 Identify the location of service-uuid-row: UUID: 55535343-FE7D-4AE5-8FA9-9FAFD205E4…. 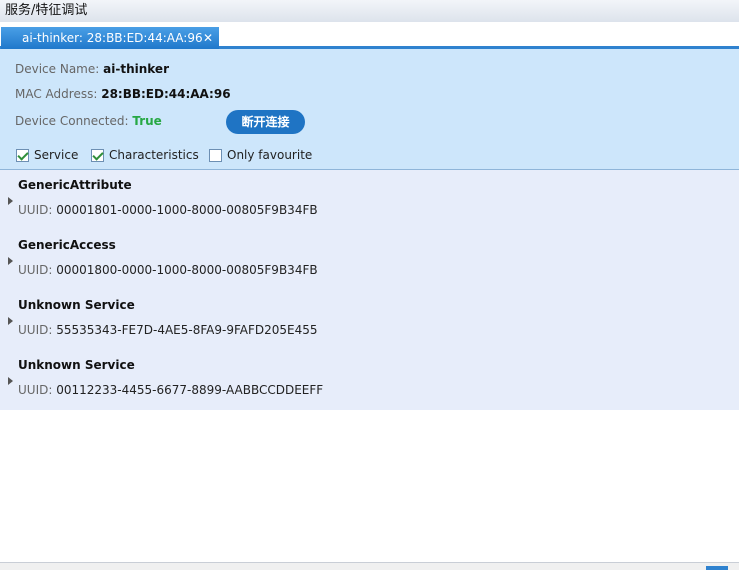
(168, 330).